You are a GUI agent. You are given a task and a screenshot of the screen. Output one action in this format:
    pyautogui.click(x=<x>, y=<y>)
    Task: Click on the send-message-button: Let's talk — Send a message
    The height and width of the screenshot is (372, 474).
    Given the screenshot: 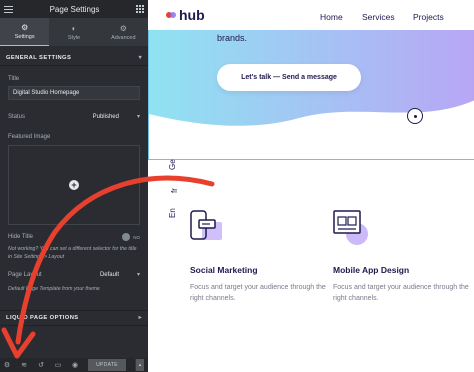 What is the action you would take?
    pyautogui.click(x=289, y=77)
    